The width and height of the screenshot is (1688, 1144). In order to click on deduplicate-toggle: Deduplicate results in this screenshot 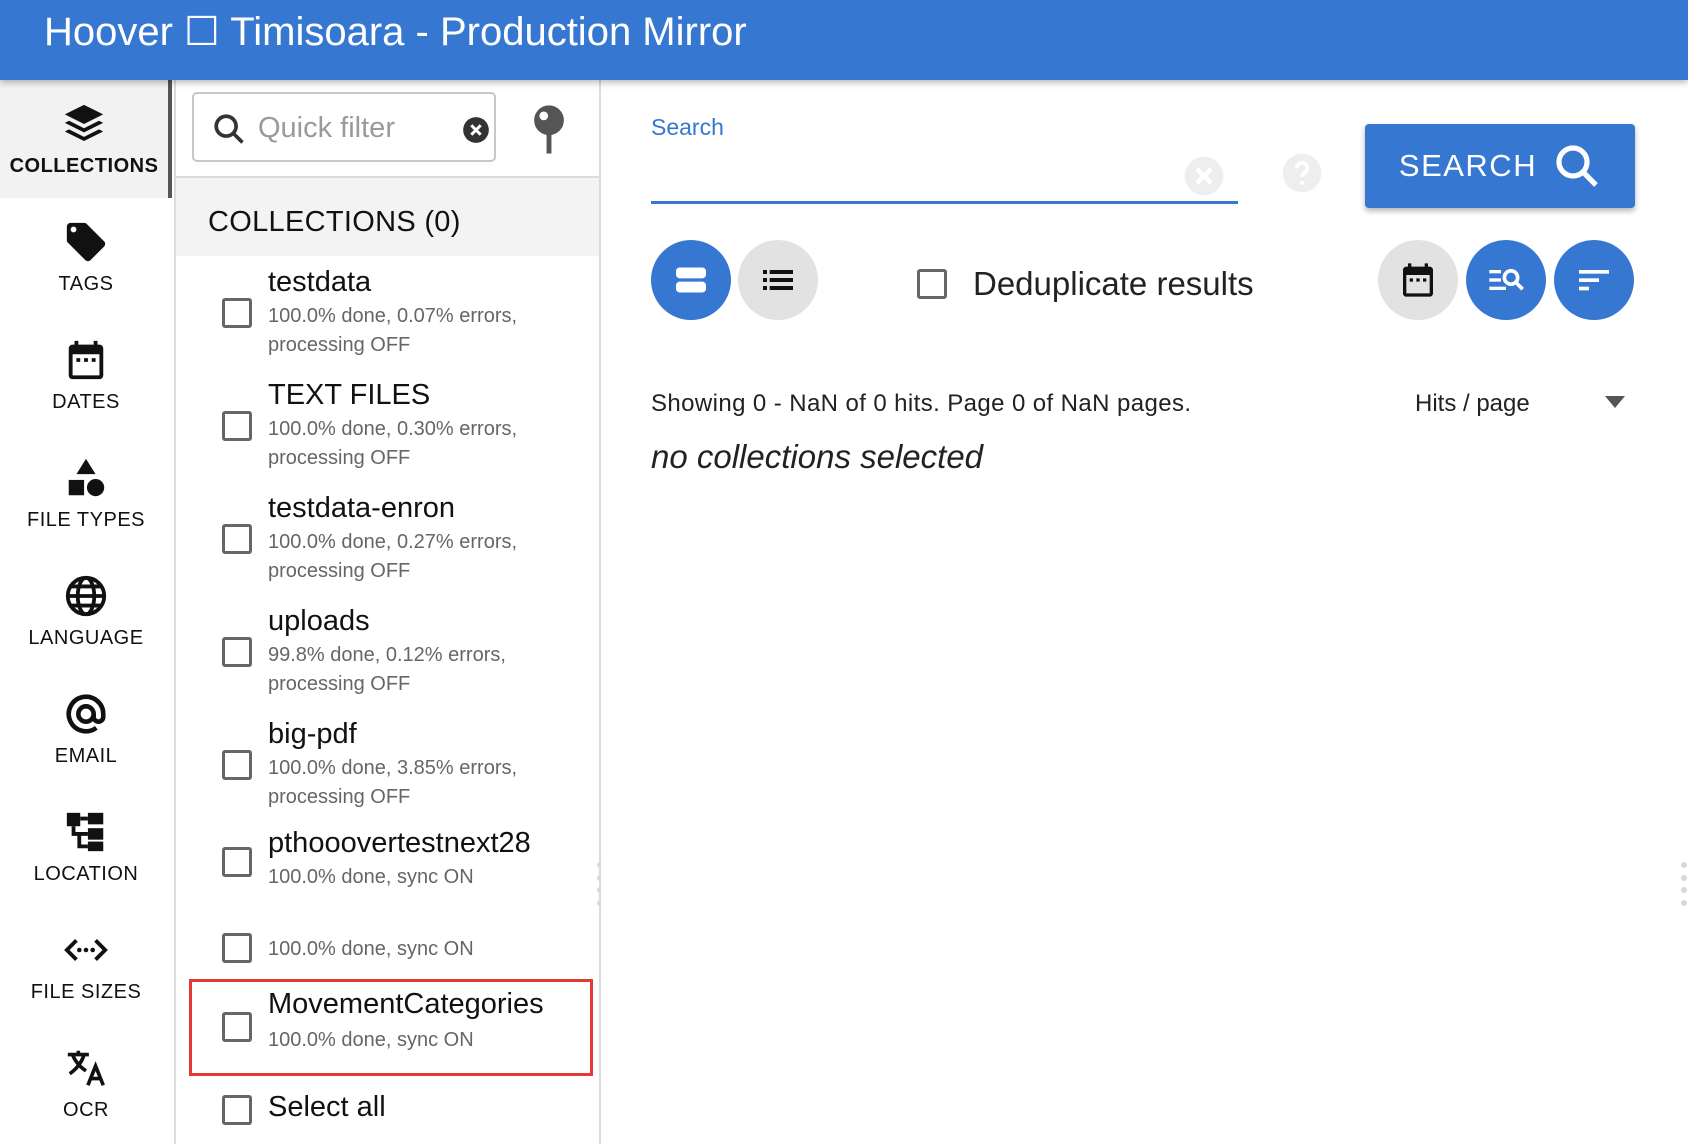, I will do `click(1085, 284)`.